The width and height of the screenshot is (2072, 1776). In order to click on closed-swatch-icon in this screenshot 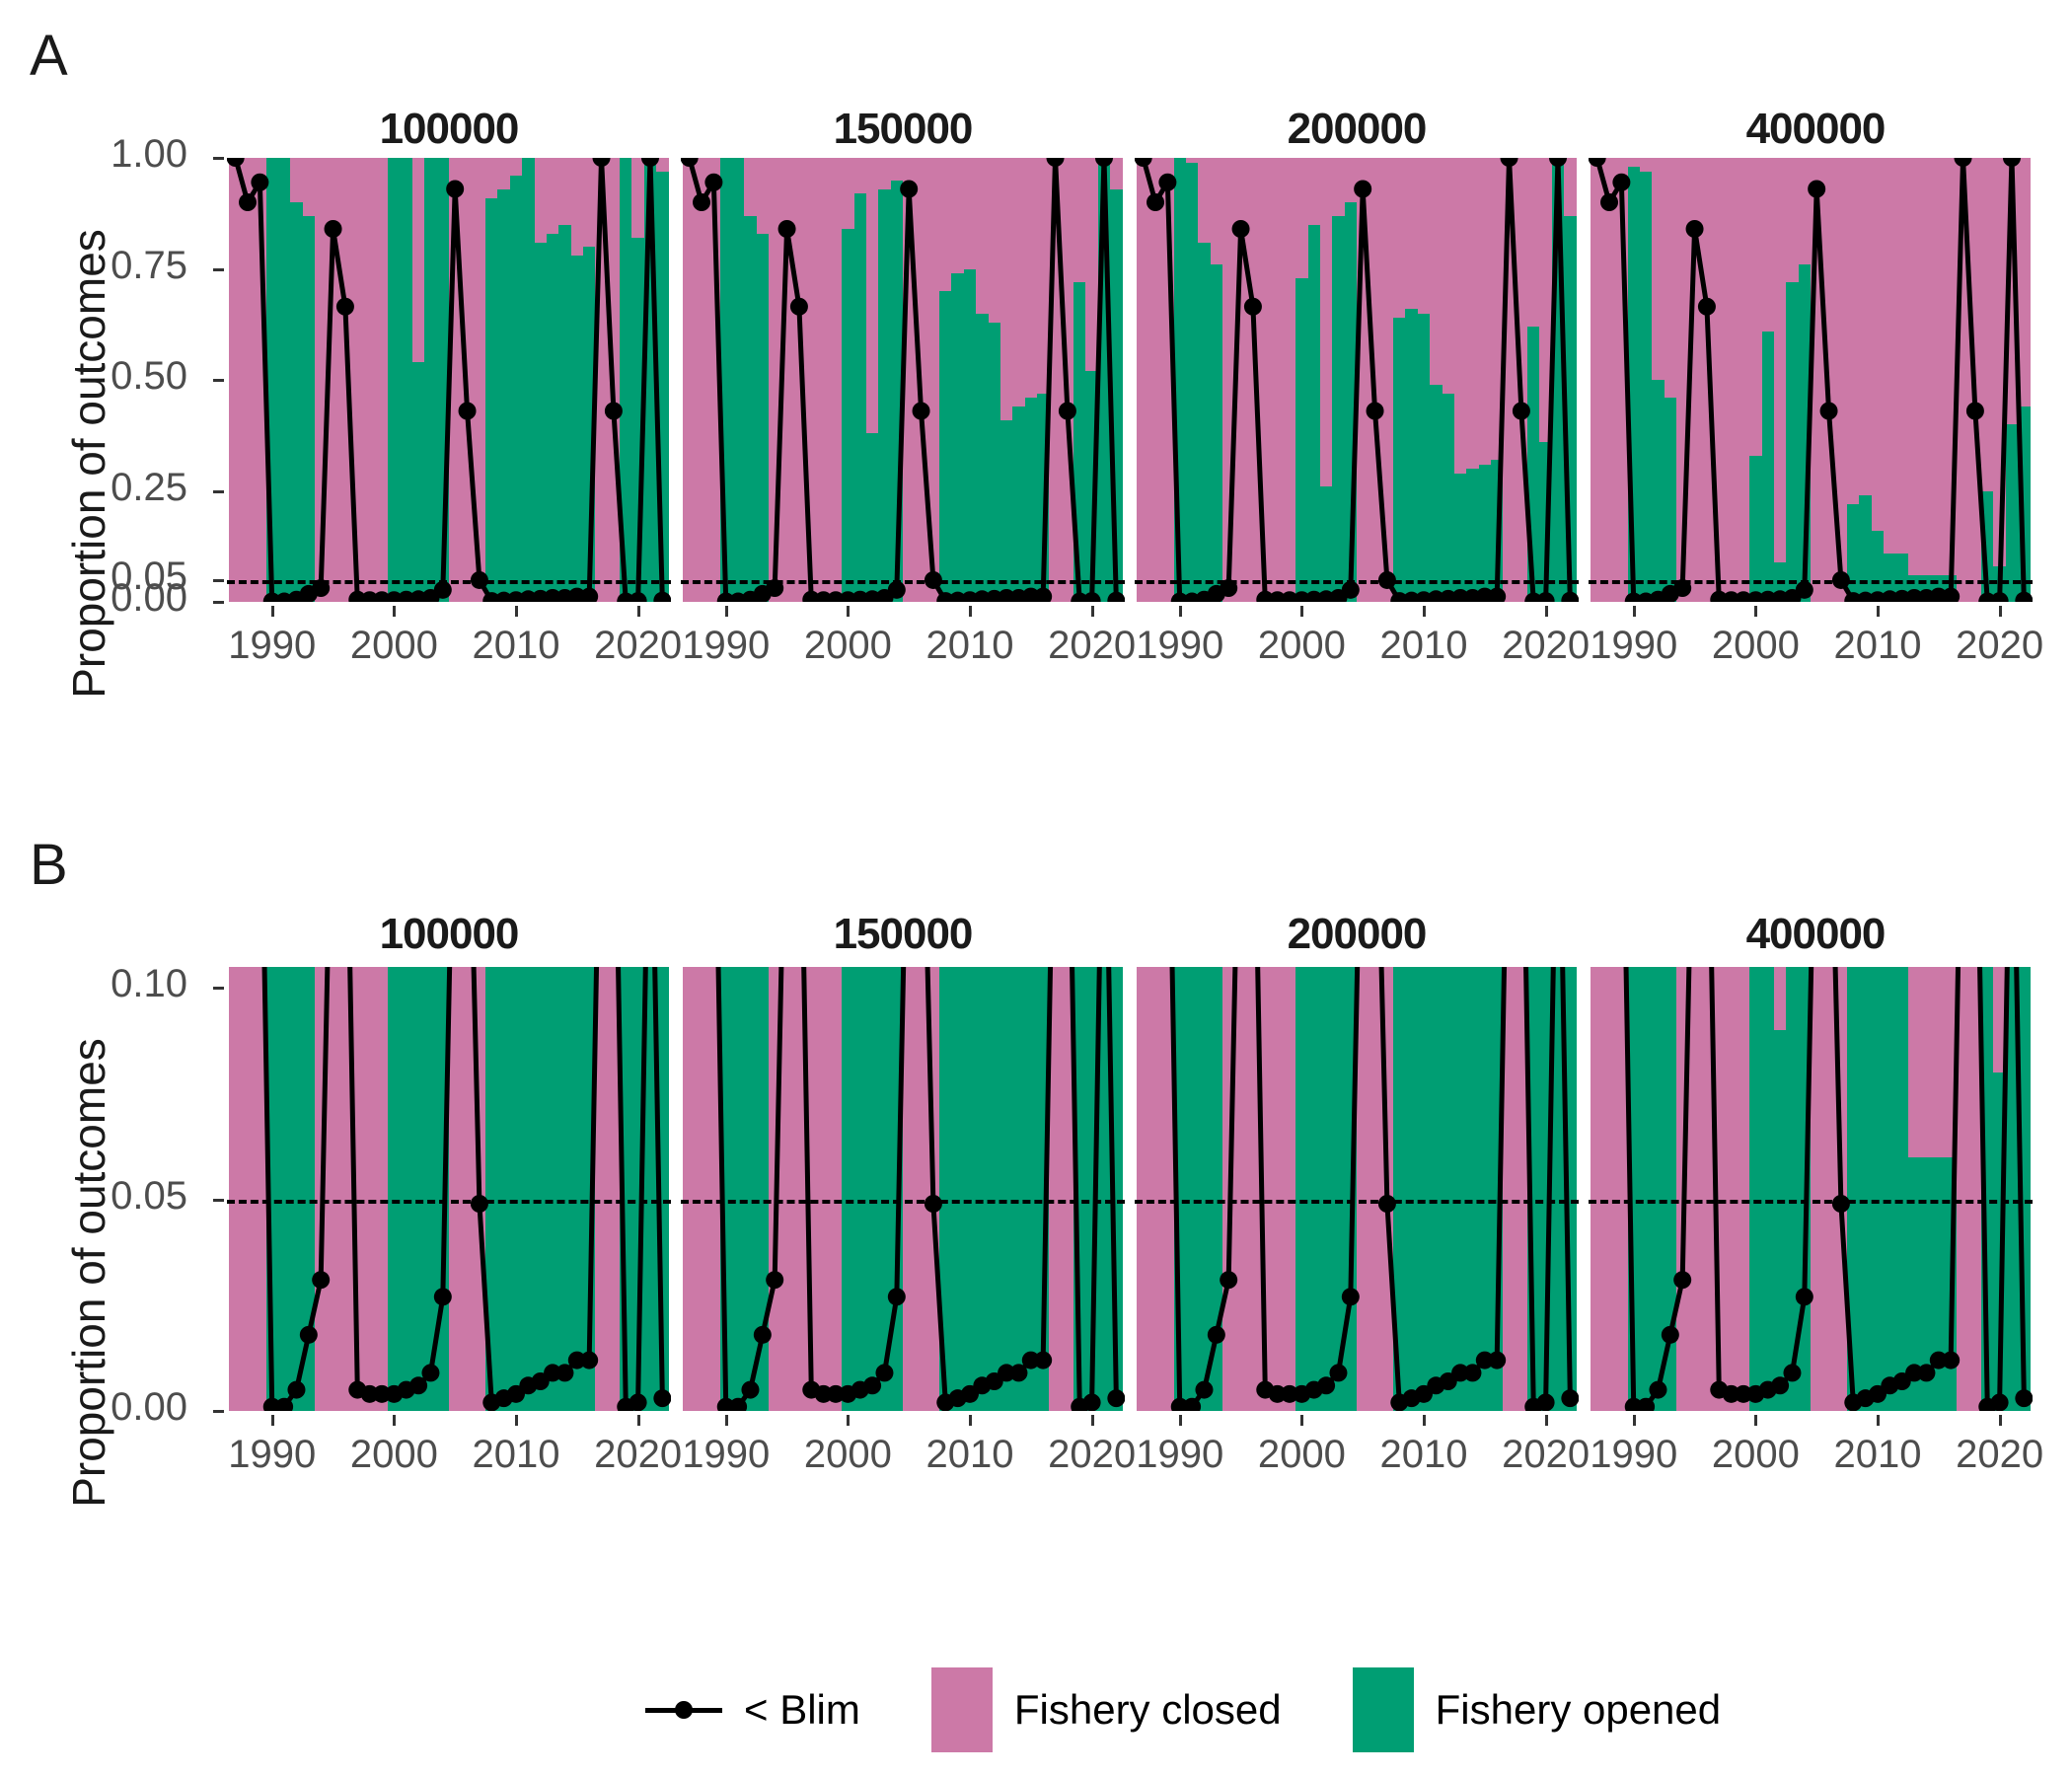, I will do `click(962, 1710)`.